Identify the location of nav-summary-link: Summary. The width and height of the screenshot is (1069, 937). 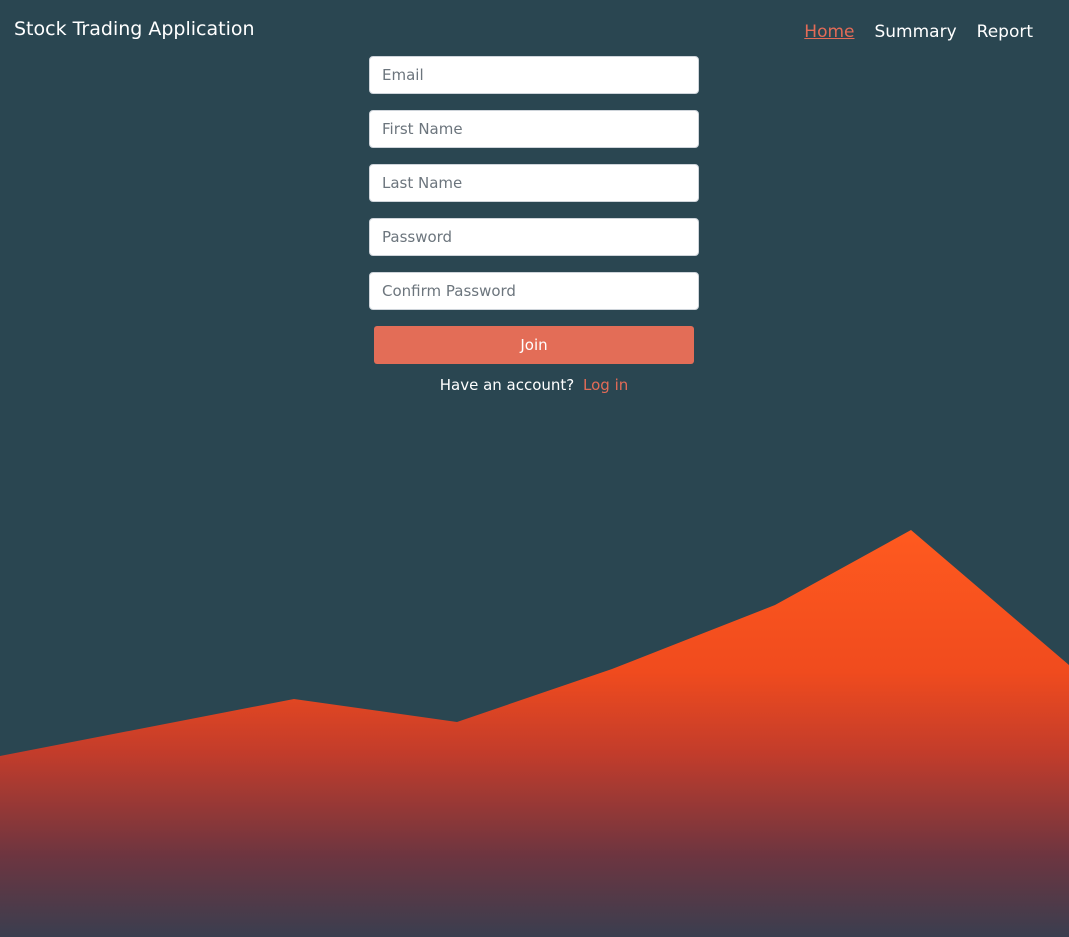
(915, 32).